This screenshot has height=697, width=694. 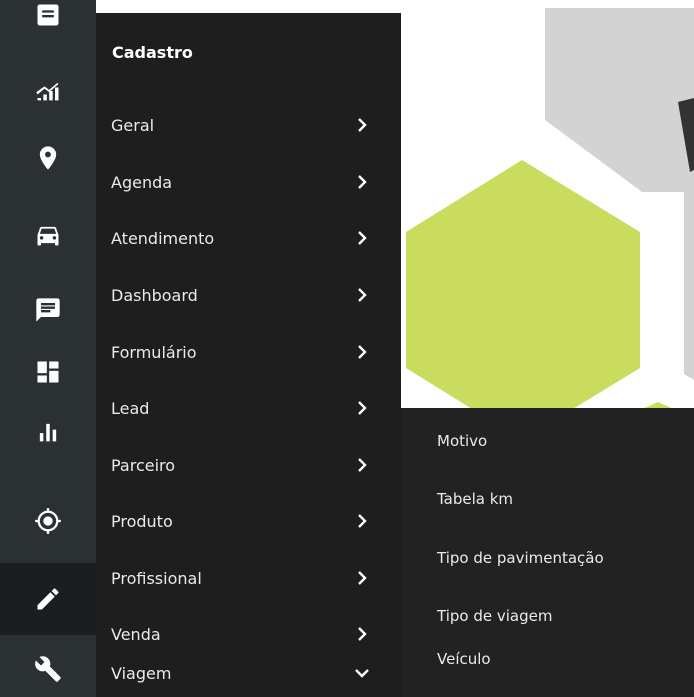 What do you see at coordinates (547, 442) in the screenshot?
I see `flyout-item: Motivo` at bounding box center [547, 442].